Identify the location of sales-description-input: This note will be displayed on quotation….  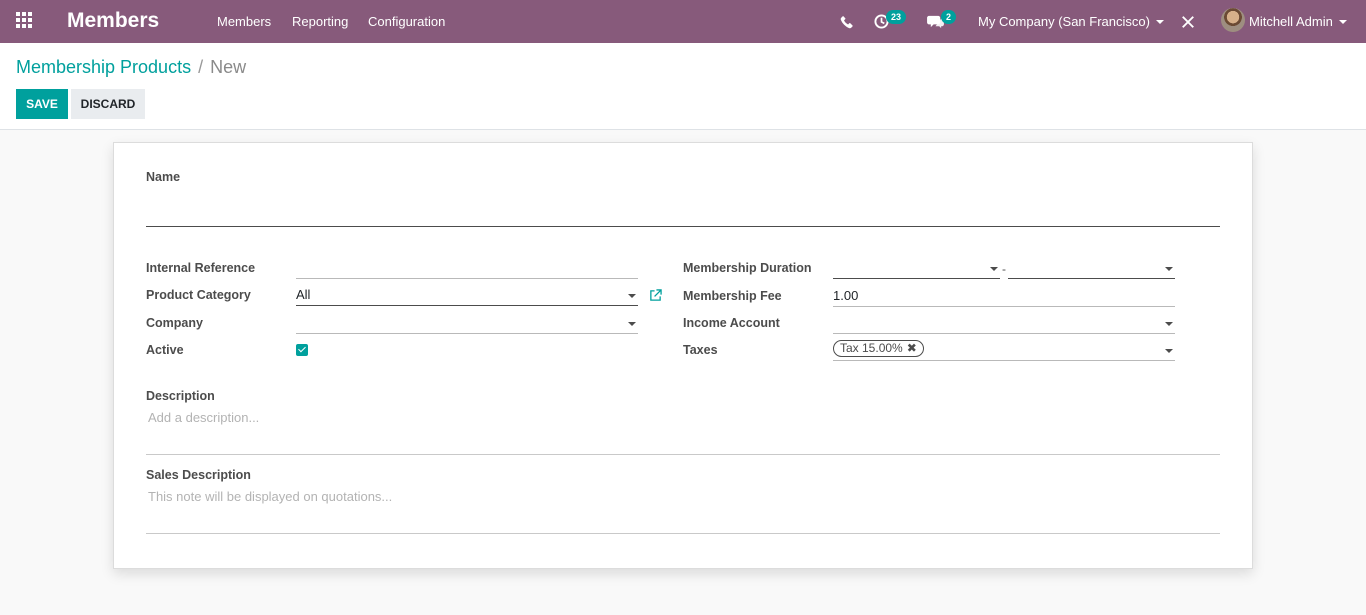
(270, 496).